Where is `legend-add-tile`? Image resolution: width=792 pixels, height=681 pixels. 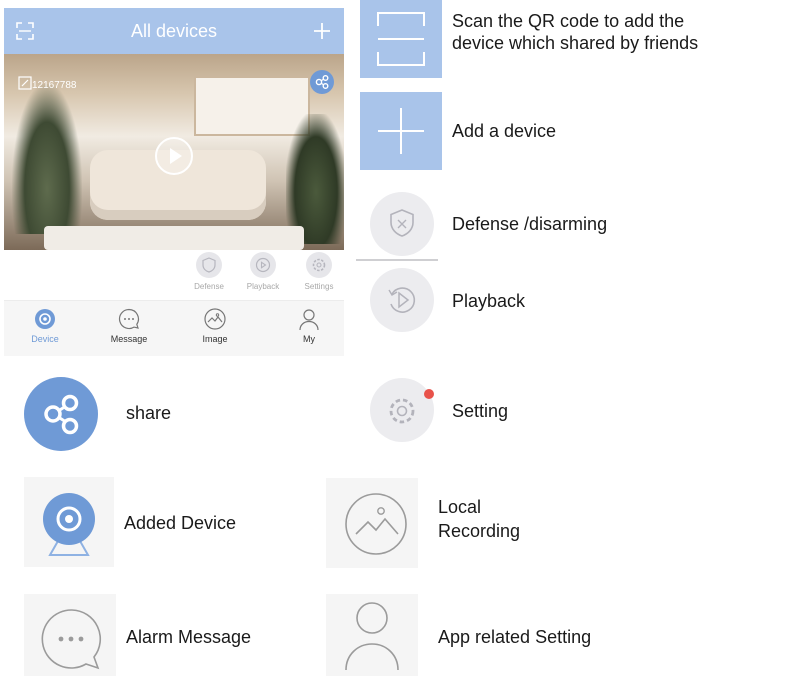
legend-add-tile is located at coordinates (401, 131).